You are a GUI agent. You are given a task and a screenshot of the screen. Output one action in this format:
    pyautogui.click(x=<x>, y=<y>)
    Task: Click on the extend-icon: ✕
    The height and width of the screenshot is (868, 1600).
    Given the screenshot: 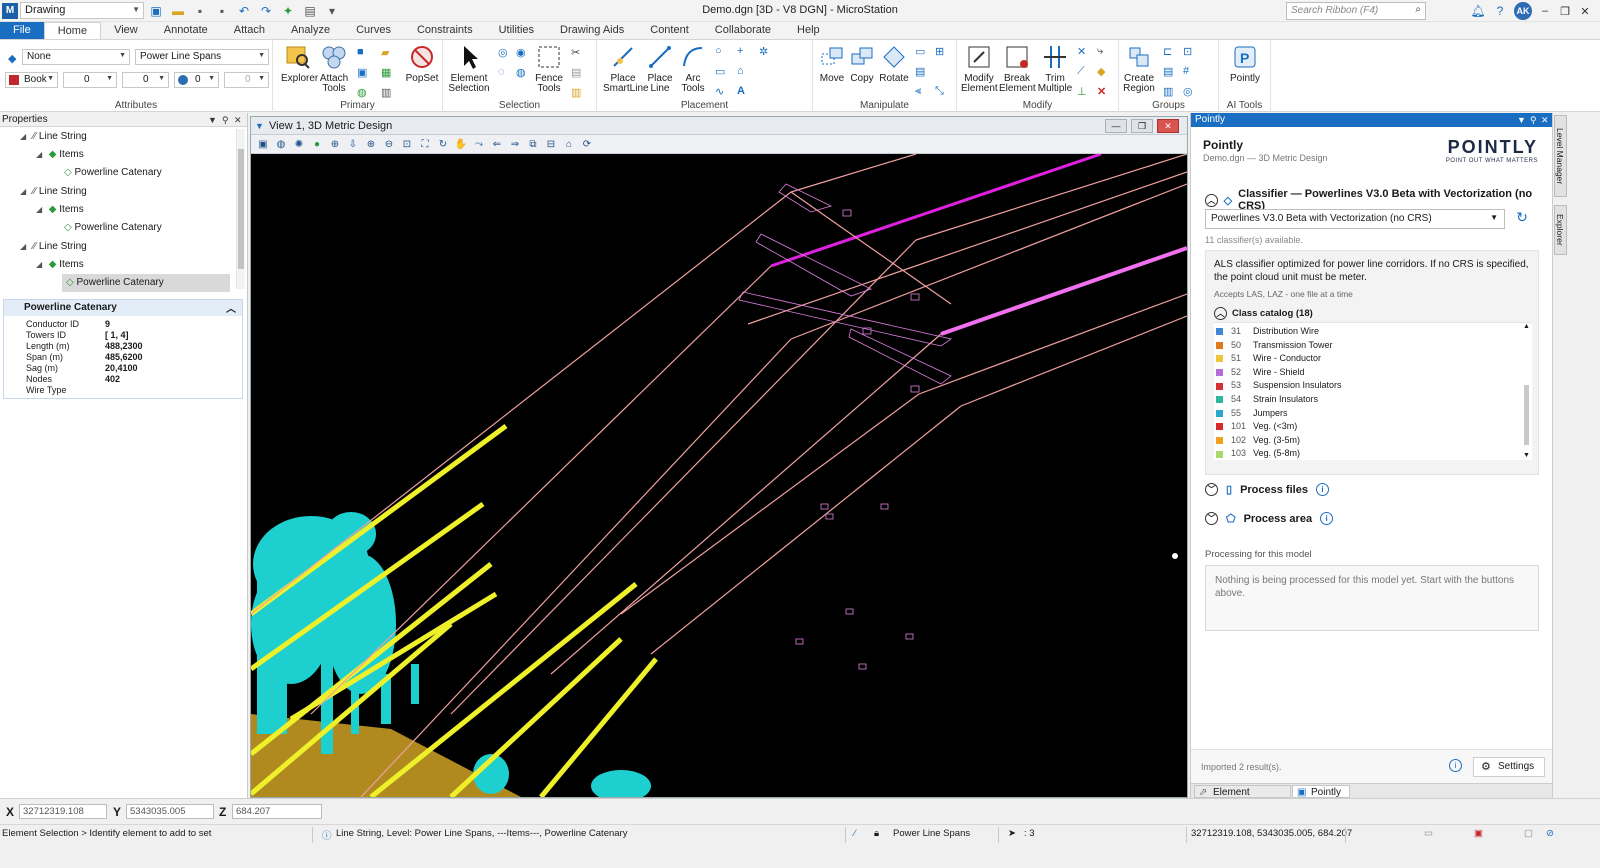 What is the action you would take?
    pyautogui.click(x=1083, y=51)
    